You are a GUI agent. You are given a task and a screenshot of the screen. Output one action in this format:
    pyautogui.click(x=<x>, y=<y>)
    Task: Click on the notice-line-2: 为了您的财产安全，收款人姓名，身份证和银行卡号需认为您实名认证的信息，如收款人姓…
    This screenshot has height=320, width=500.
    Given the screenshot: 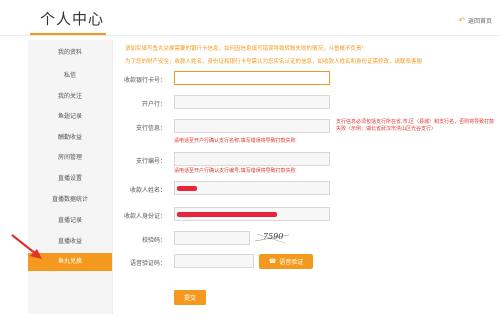 What is the action you would take?
    pyautogui.click(x=274, y=62)
    